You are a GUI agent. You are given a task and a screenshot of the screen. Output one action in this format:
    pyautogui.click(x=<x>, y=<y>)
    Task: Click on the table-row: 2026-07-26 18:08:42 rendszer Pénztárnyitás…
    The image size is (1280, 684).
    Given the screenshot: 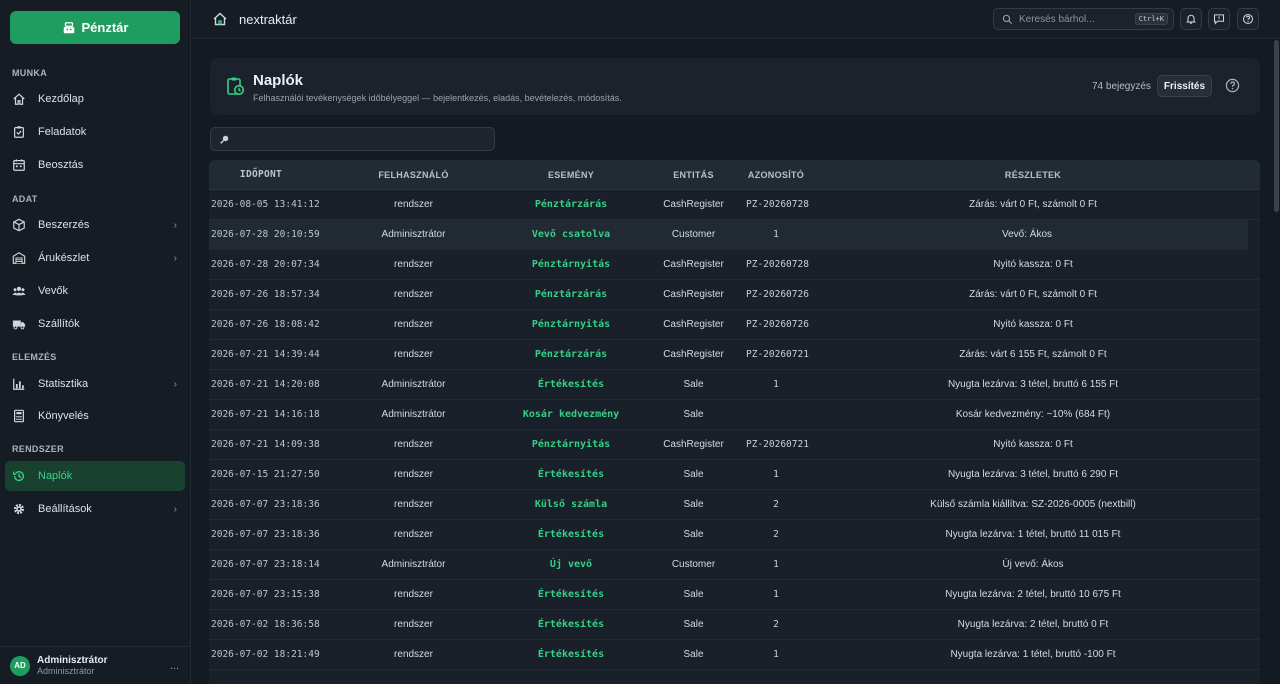 What is the action you would take?
    pyautogui.click(x=734, y=325)
    